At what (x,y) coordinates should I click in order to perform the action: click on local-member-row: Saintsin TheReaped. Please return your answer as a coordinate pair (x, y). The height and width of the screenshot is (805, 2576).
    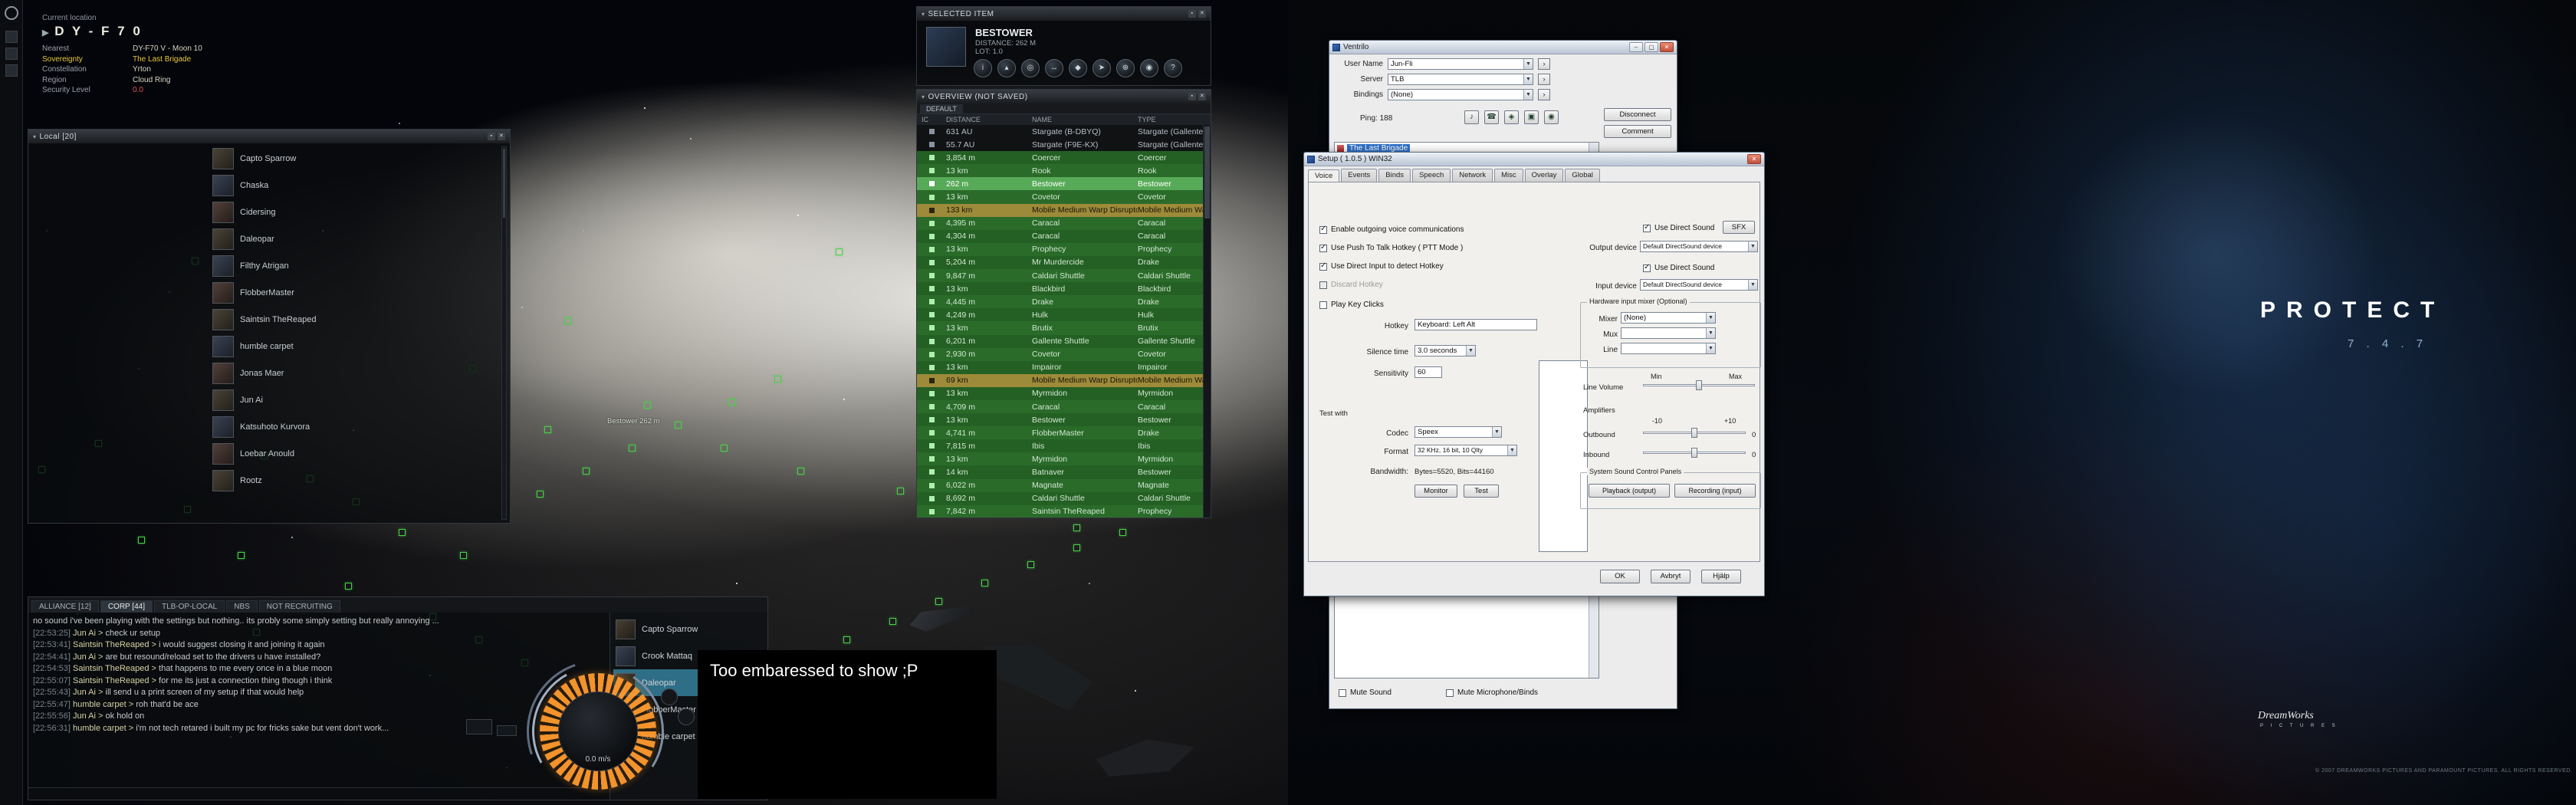
    Looking at the image, I should click on (355, 320).